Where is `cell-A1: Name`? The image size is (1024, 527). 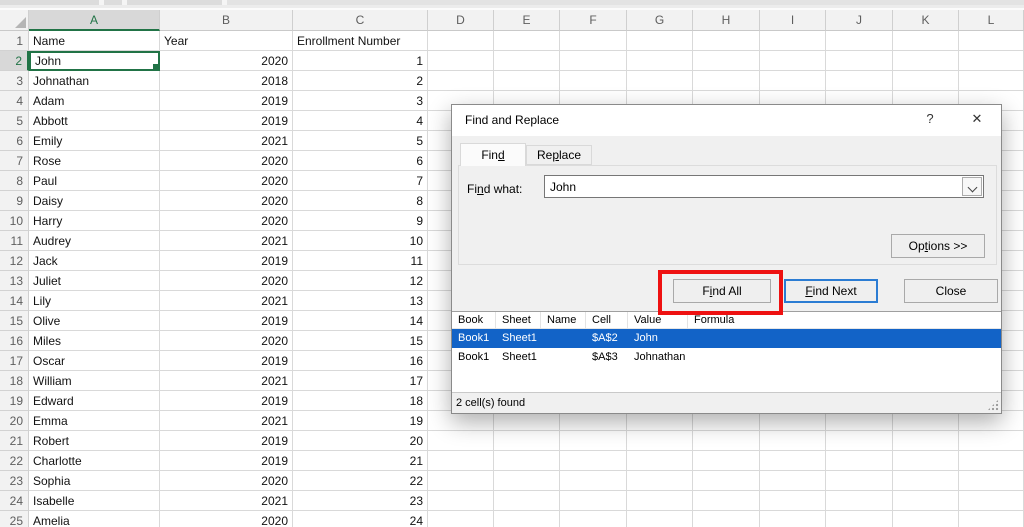 cell-A1: Name is located at coordinates (94, 41).